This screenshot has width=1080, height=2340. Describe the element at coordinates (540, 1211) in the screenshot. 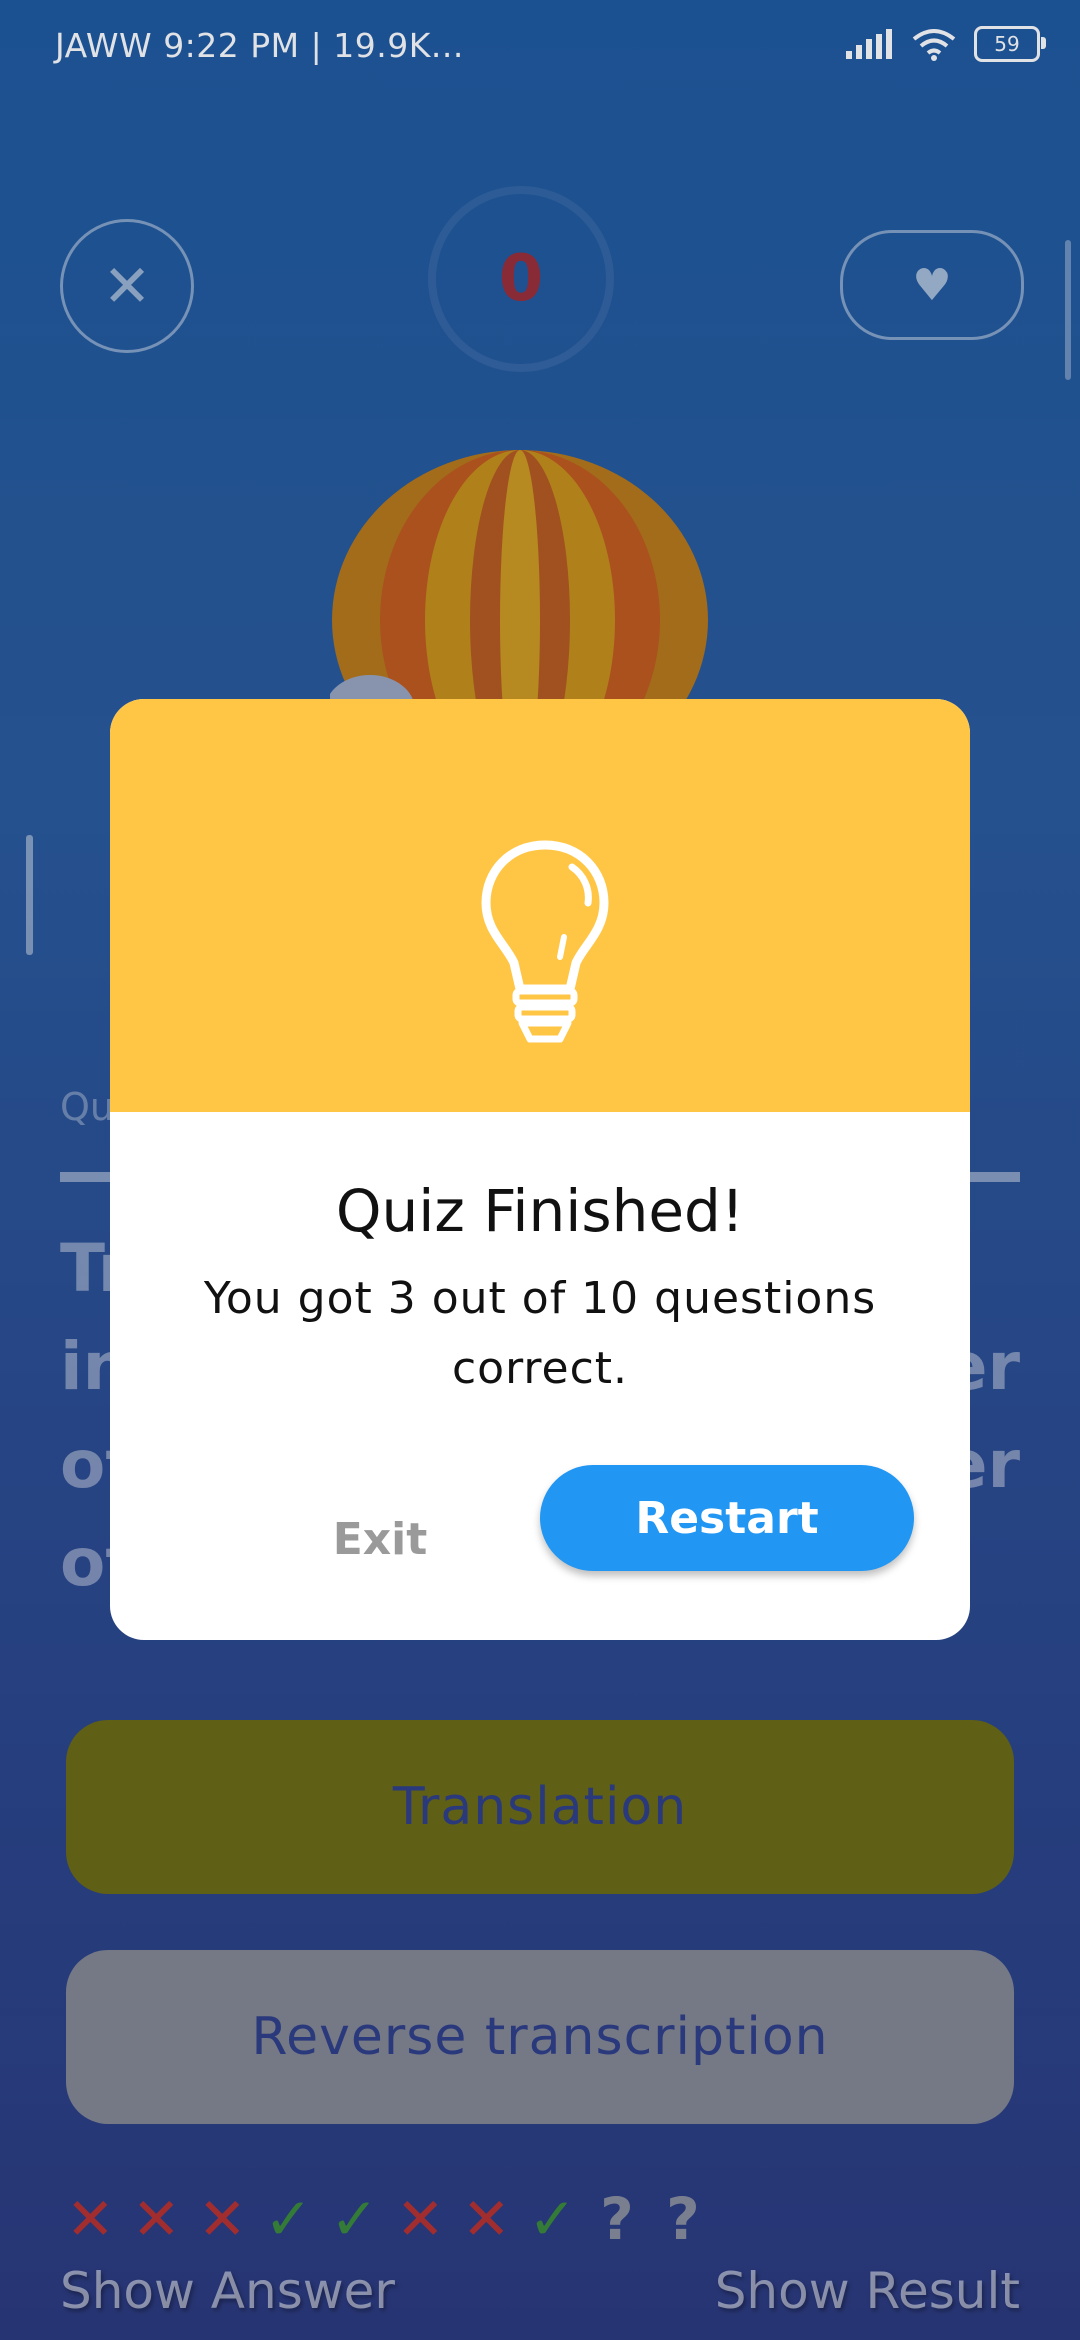

I see `dialog-title: Quiz Finished!` at that location.